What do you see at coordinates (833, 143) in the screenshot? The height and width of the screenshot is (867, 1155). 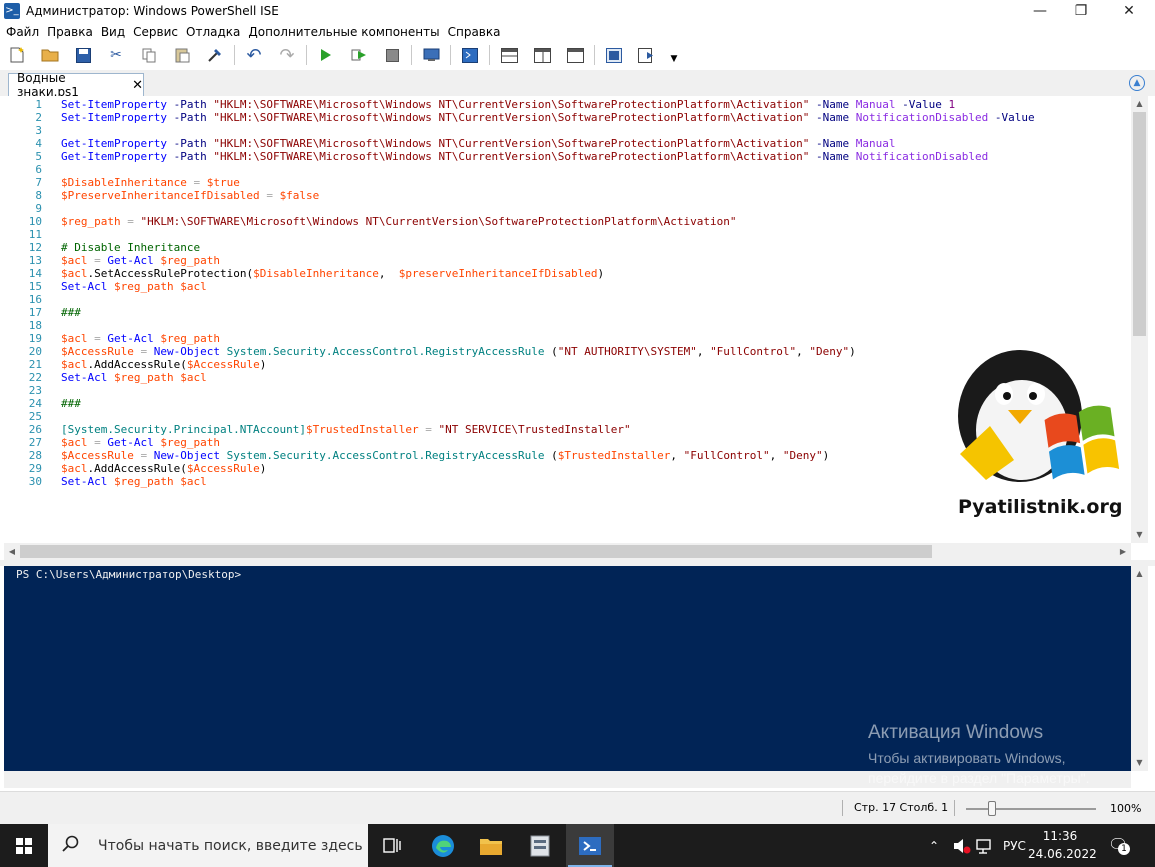 I see `code-token: -Name` at bounding box center [833, 143].